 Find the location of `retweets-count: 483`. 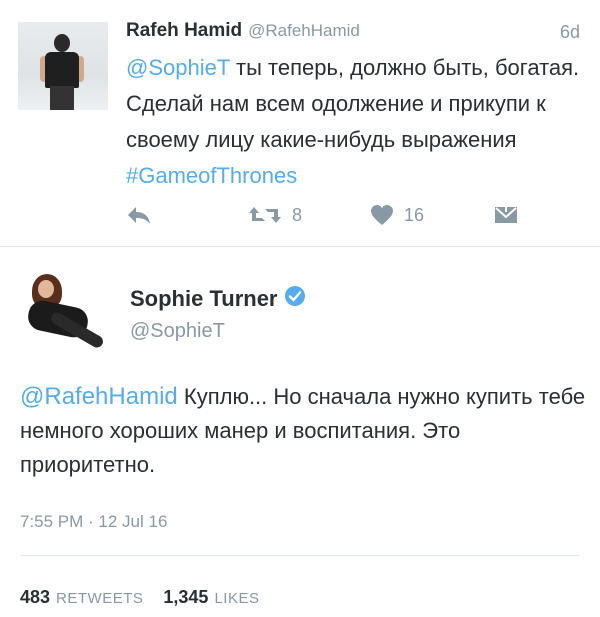

retweets-count: 483 is located at coordinates (35, 597).